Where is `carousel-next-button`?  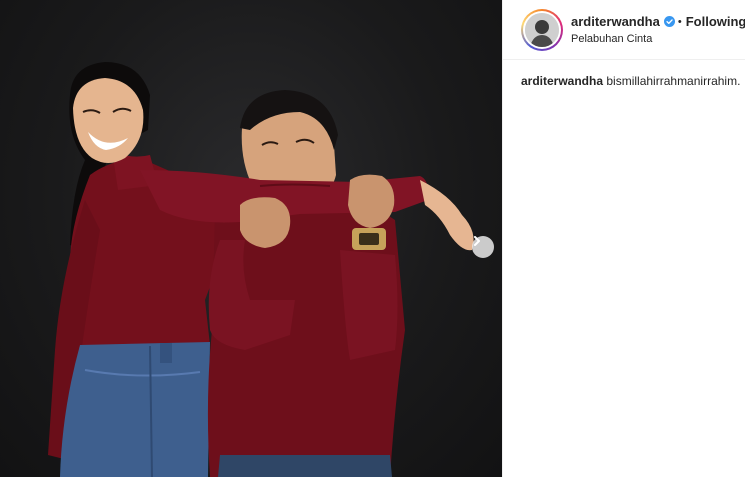
carousel-next-button is located at coordinates (483, 247).